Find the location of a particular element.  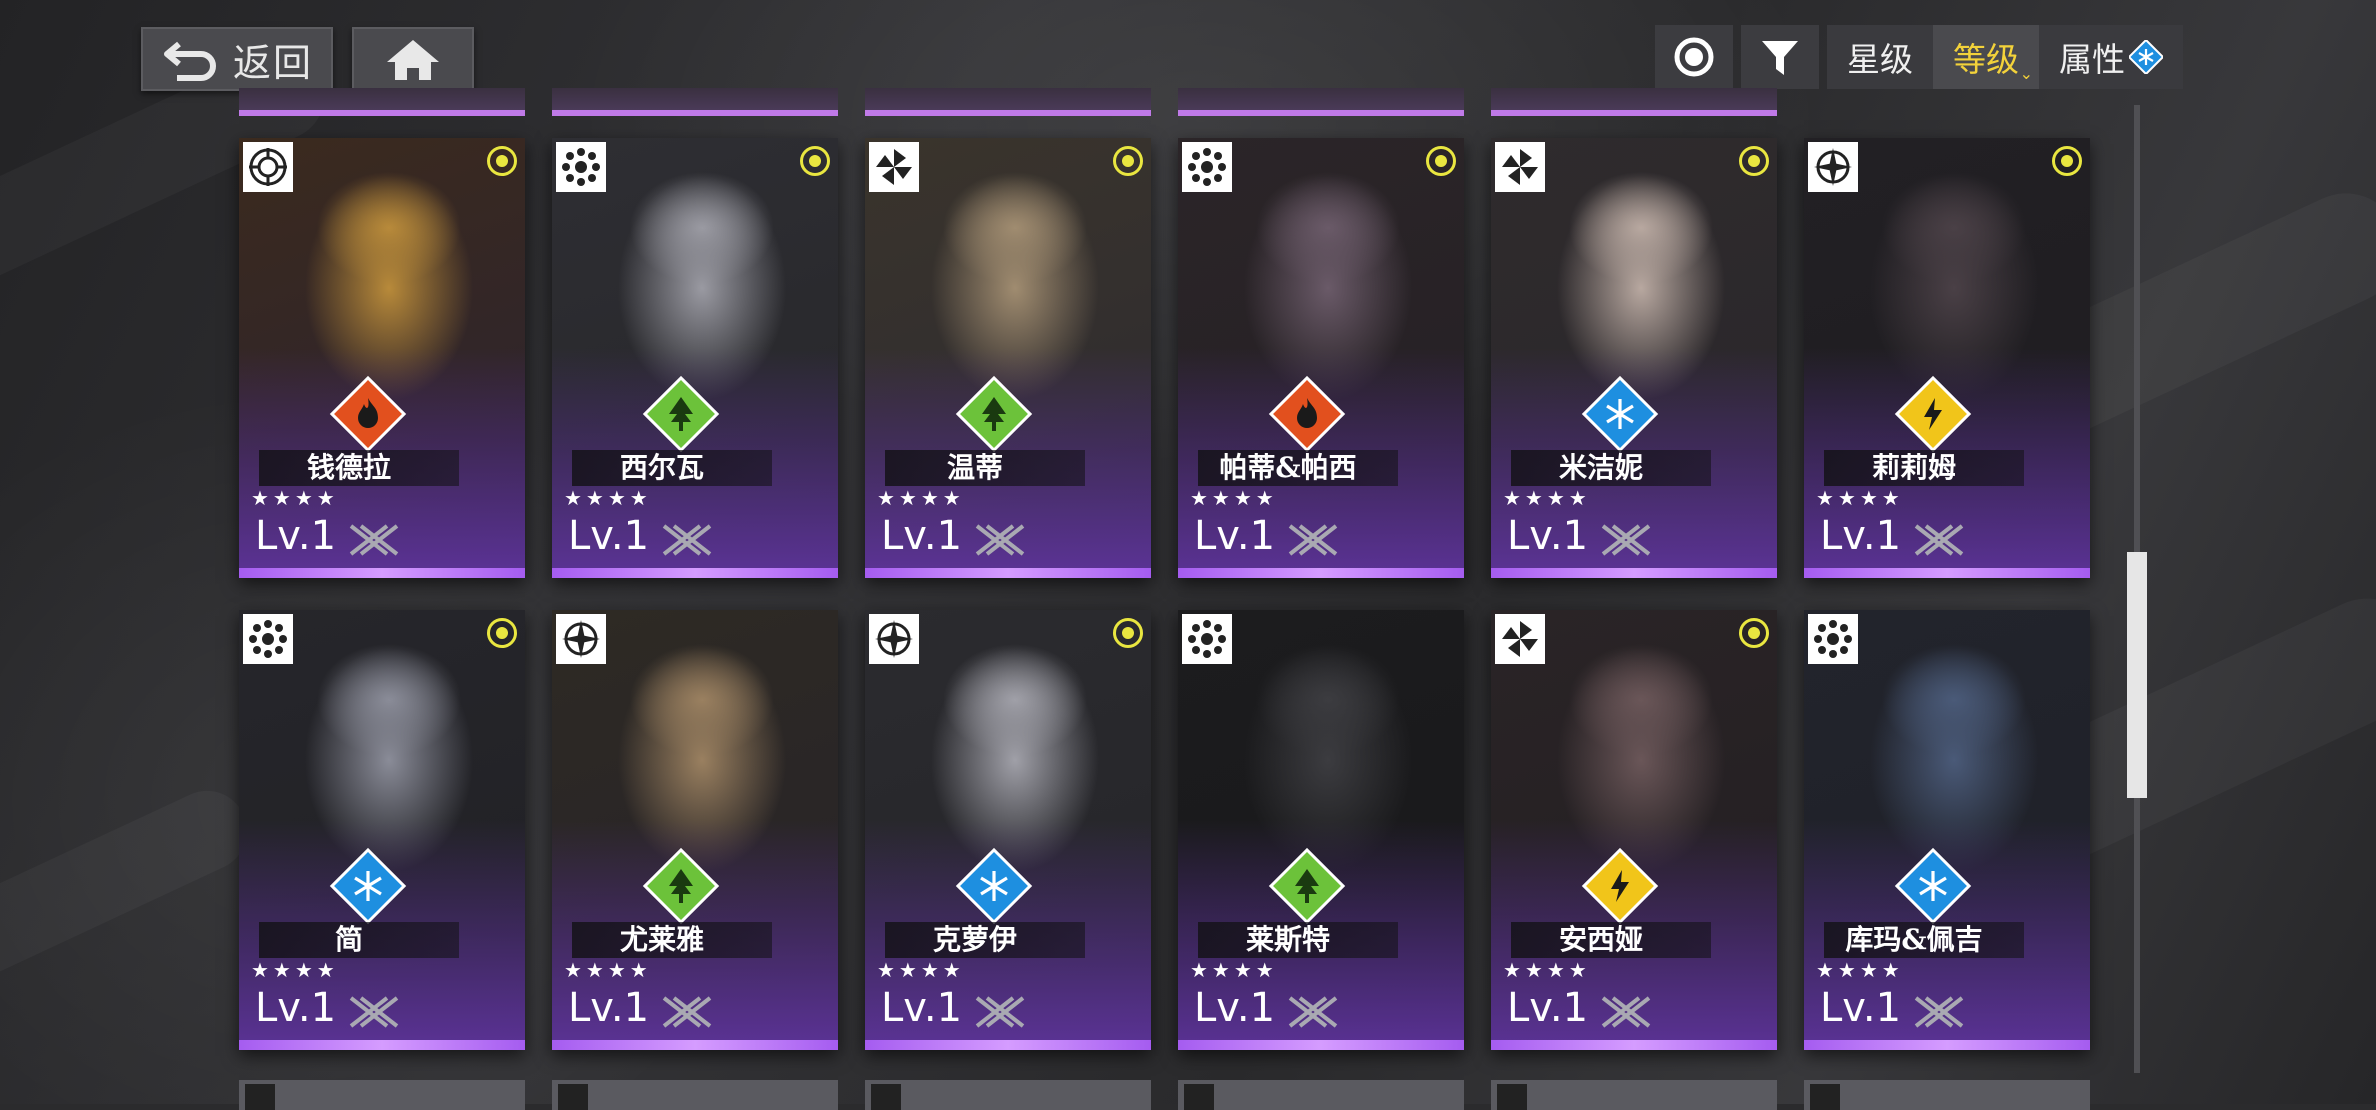

character-name: 西尔瓦 is located at coordinates (661, 467).